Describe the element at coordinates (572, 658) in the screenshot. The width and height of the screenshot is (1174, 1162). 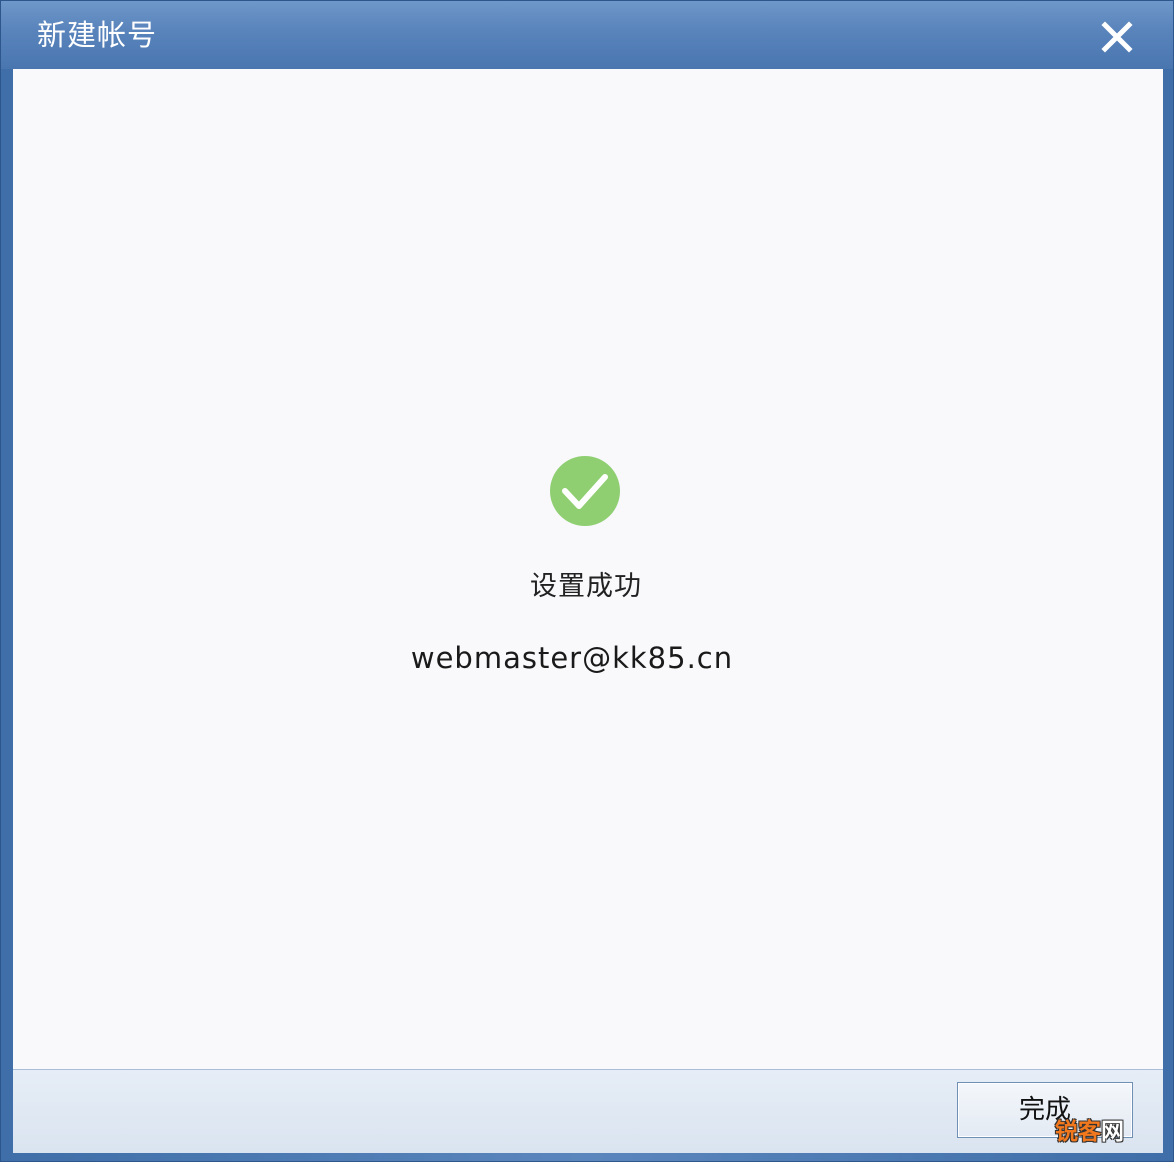
I see `account-address: webmaster@kk85.cn` at that location.